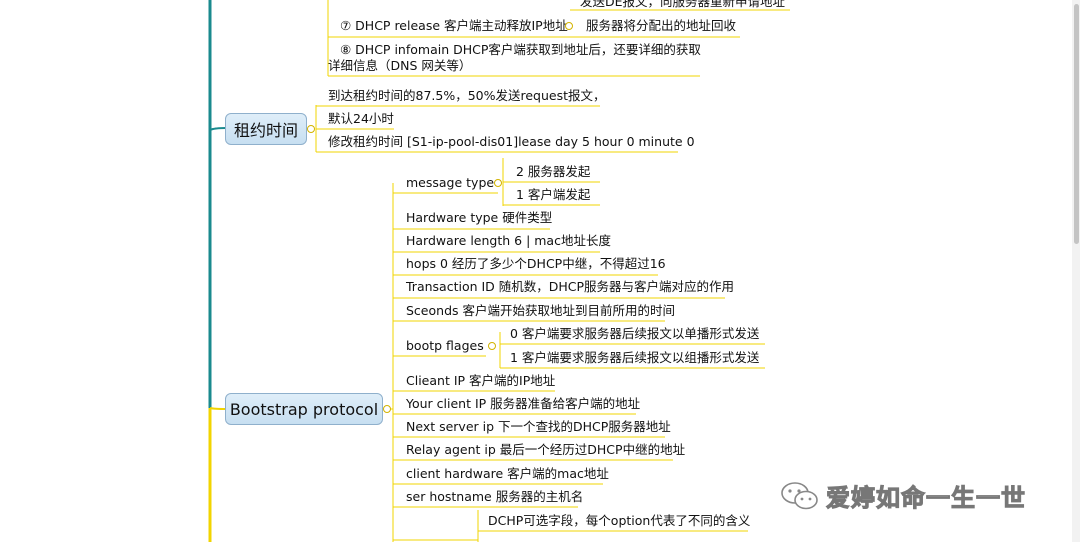  What do you see at coordinates (553, 171) in the screenshot?
I see `message-type-server: 2 服务器发起` at bounding box center [553, 171].